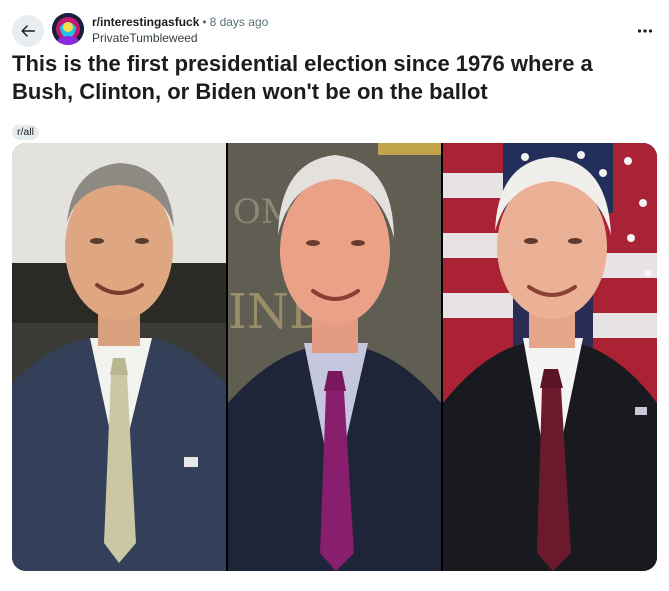  Describe the element at coordinates (25, 132) in the screenshot. I see `post-flair: r/all` at that location.